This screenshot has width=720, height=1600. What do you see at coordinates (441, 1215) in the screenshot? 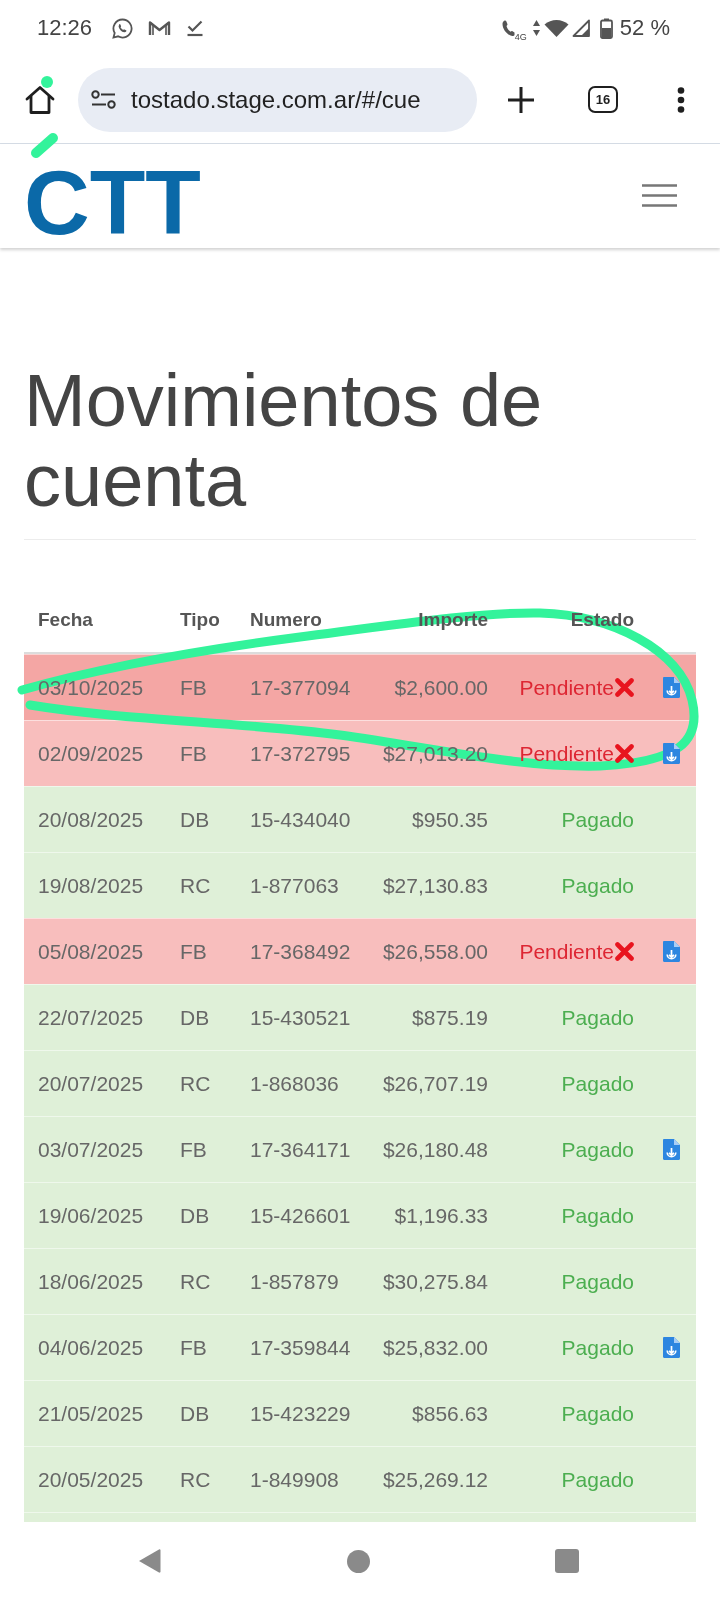
I see `amount-cell: $1,196.33` at bounding box center [441, 1215].